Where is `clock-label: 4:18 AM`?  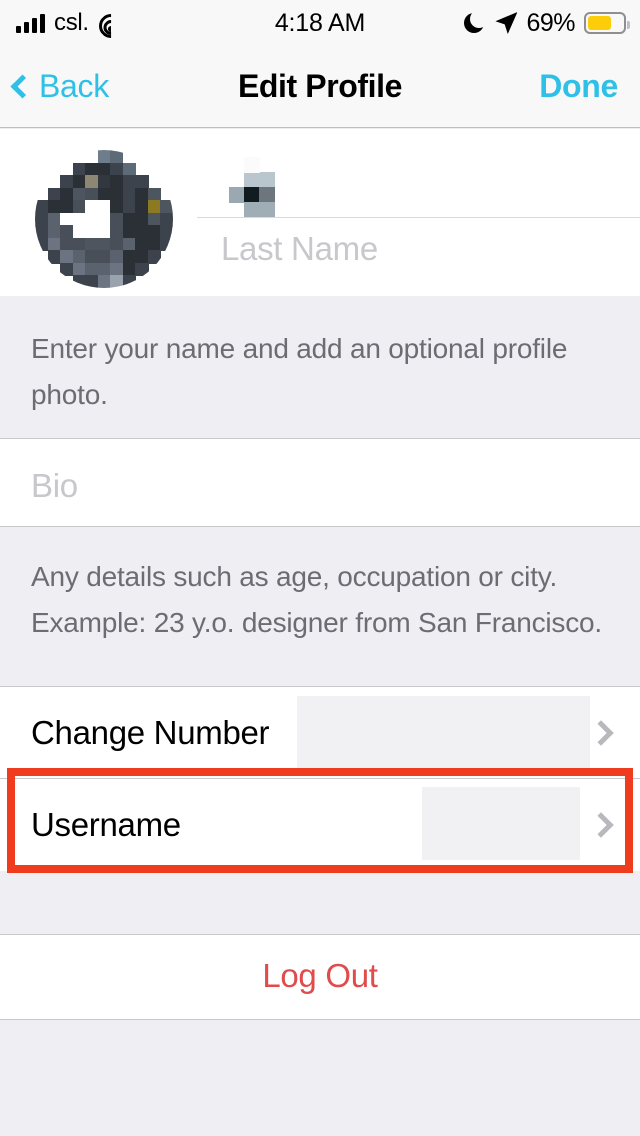
clock-label: 4:18 AM is located at coordinates (320, 22).